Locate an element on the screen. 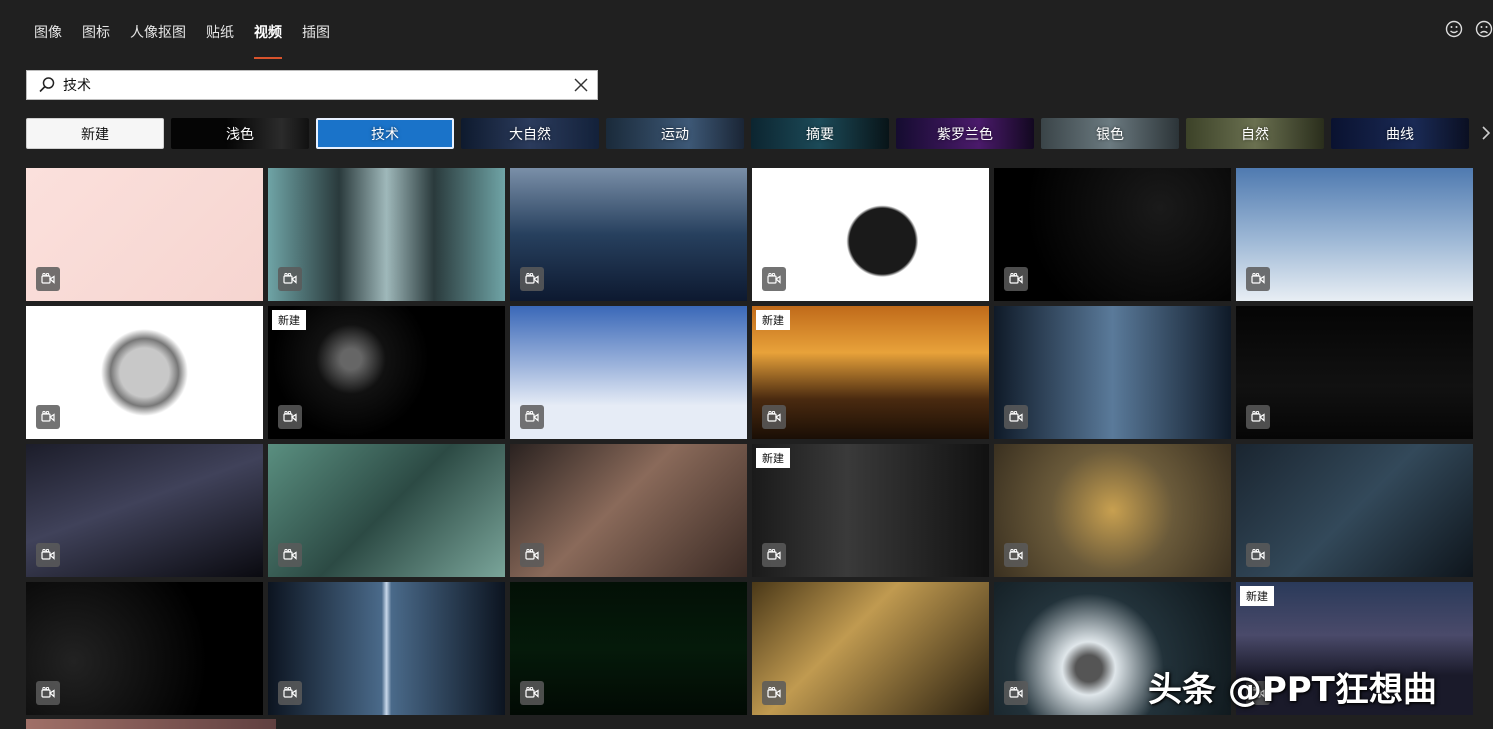 The height and width of the screenshot is (729, 1493). chip-label: 新建 is located at coordinates (95, 134).